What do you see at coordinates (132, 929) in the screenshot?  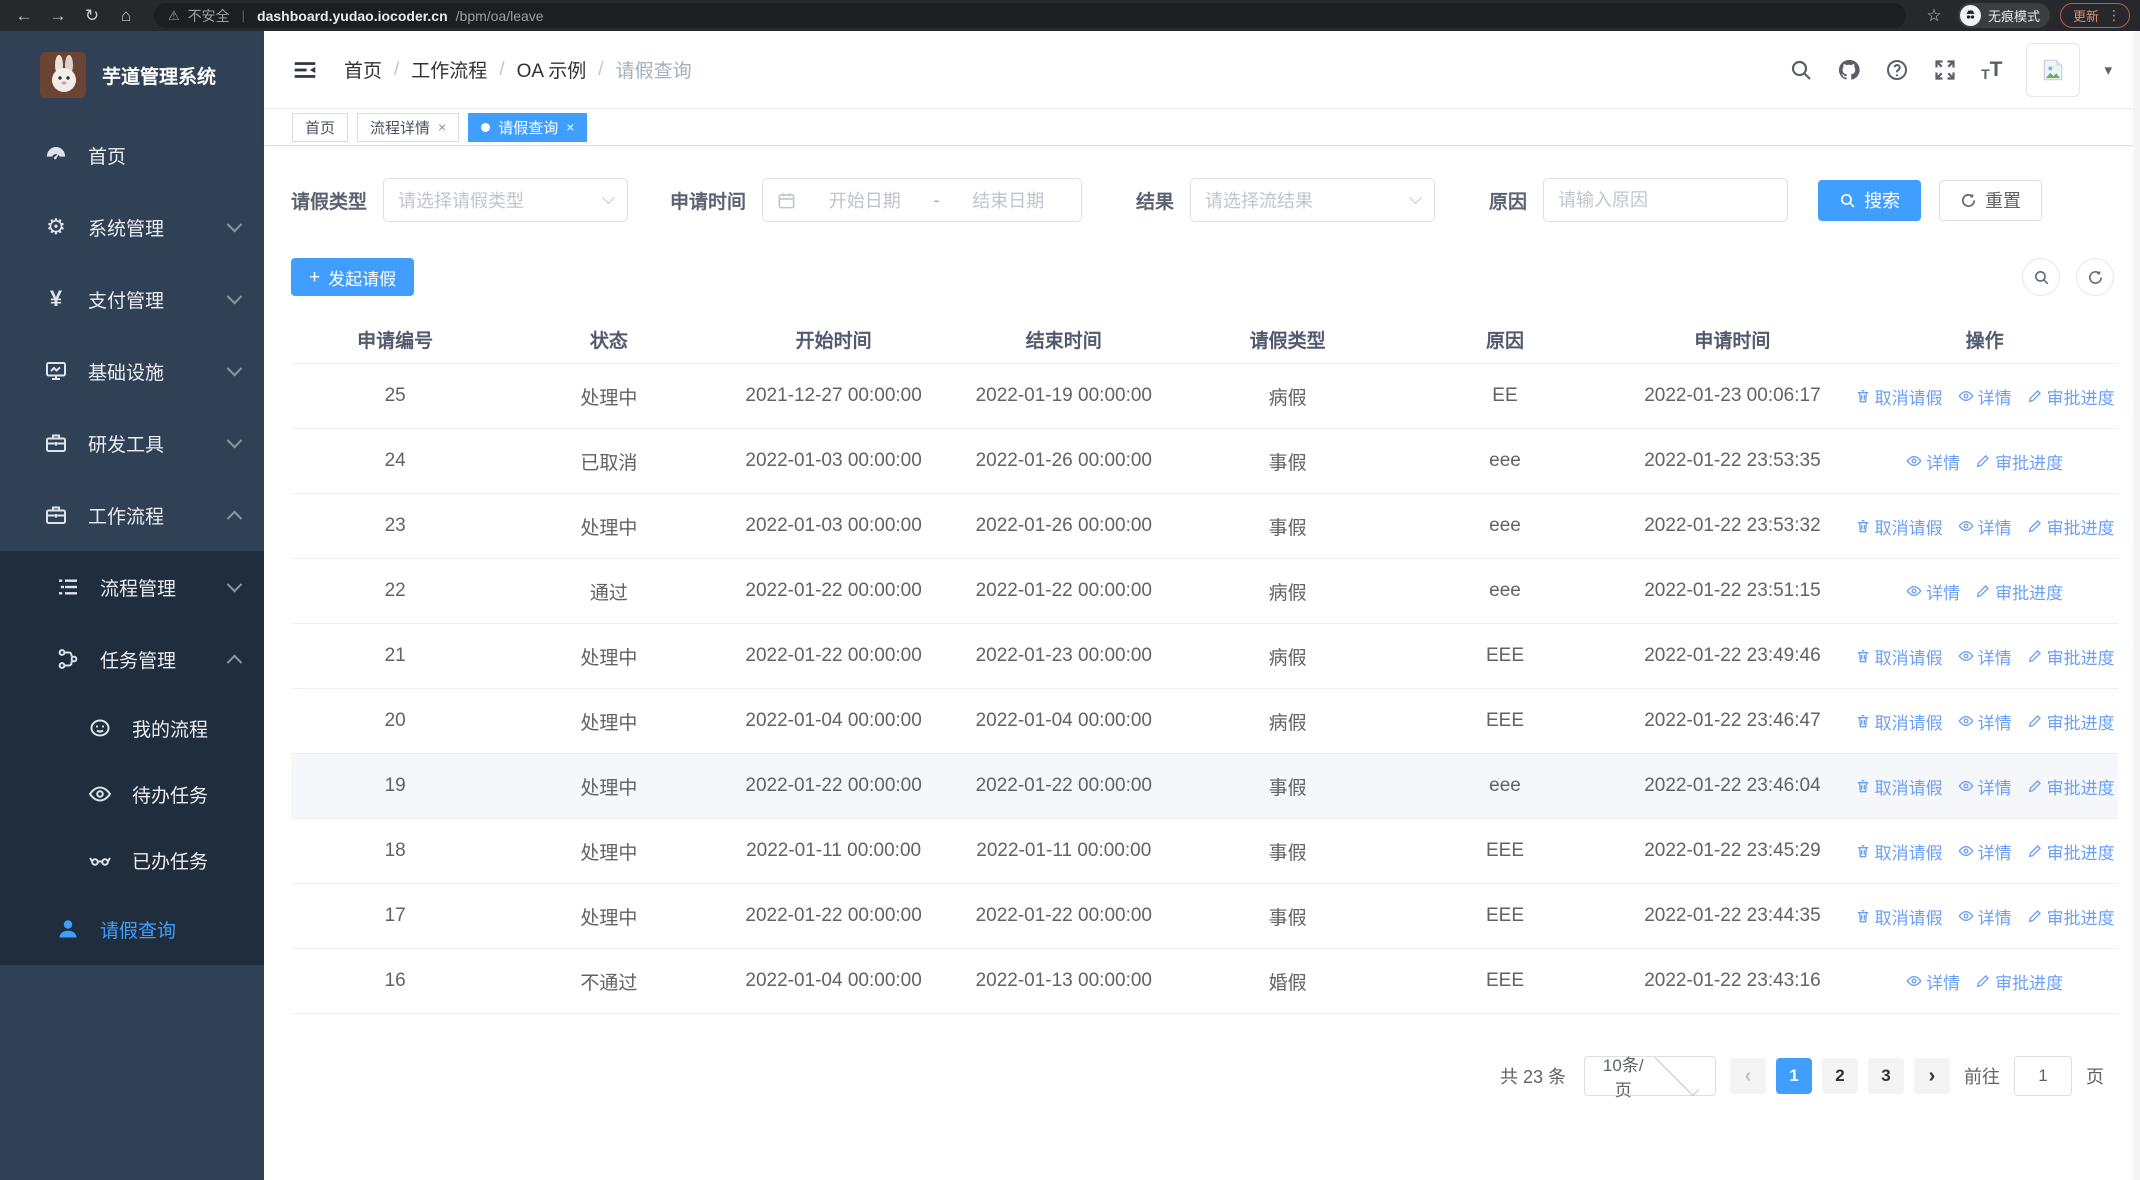 I see `sidebar-item-leave-query: 请假查询` at bounding box center [132, 929].